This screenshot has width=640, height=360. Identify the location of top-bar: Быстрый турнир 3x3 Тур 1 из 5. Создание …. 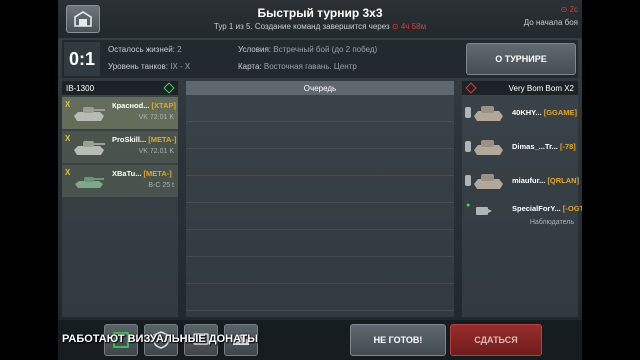
(320, 19).